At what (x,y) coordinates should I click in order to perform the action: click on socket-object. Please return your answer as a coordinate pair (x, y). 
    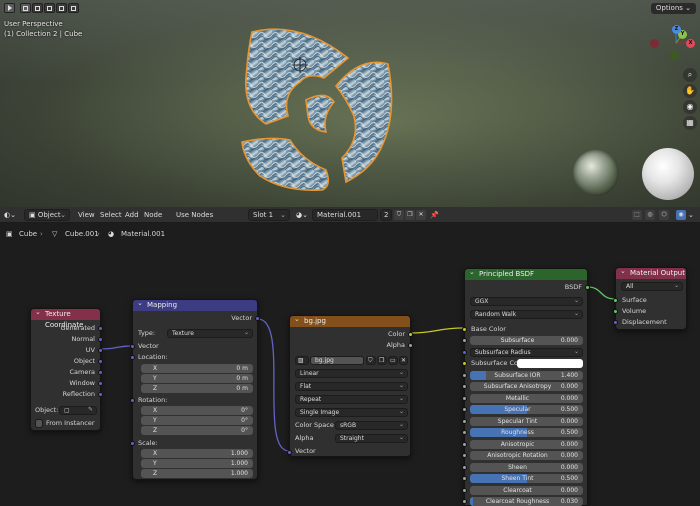
    Looking at the image, I should click on (100, 361).